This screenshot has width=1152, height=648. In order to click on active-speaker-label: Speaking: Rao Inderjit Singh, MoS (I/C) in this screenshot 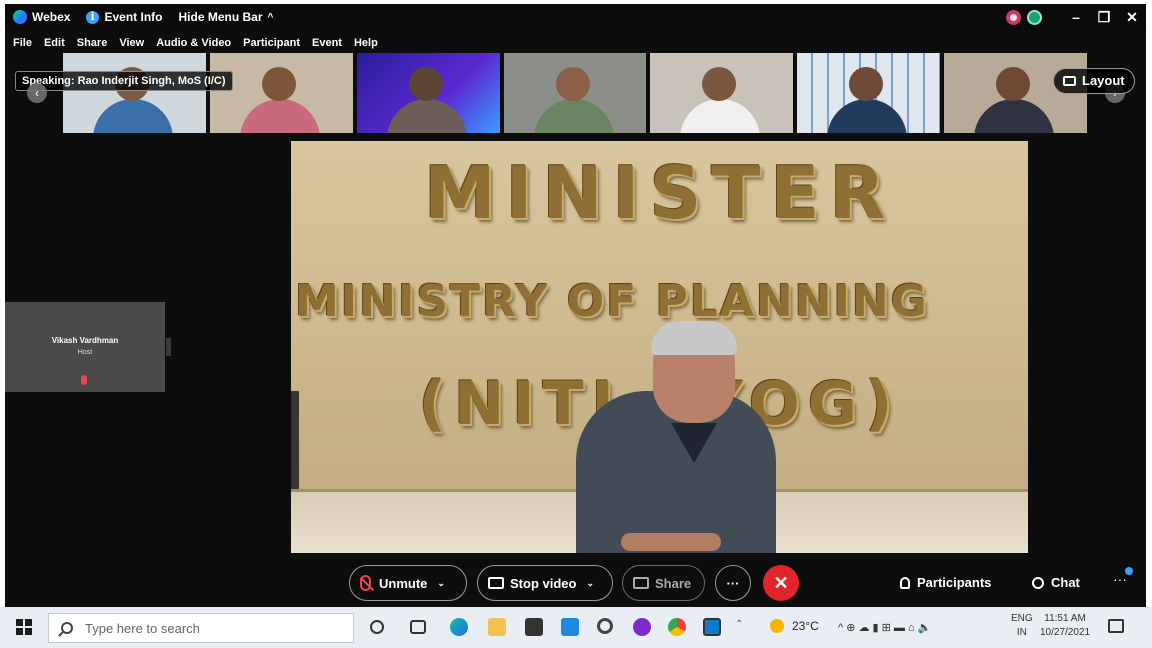, I will do `click(124, 81)`.